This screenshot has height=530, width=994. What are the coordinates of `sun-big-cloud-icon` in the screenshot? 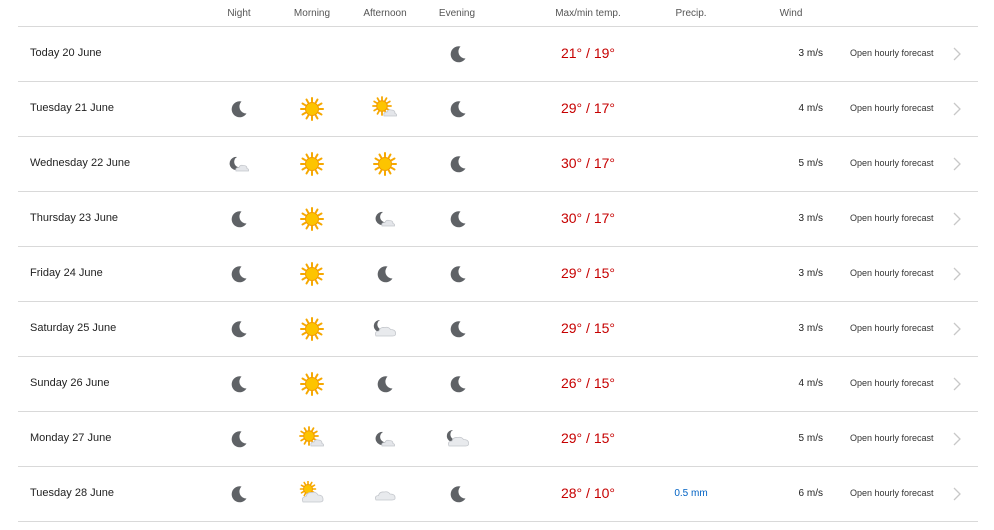 It's located at (312, 494).